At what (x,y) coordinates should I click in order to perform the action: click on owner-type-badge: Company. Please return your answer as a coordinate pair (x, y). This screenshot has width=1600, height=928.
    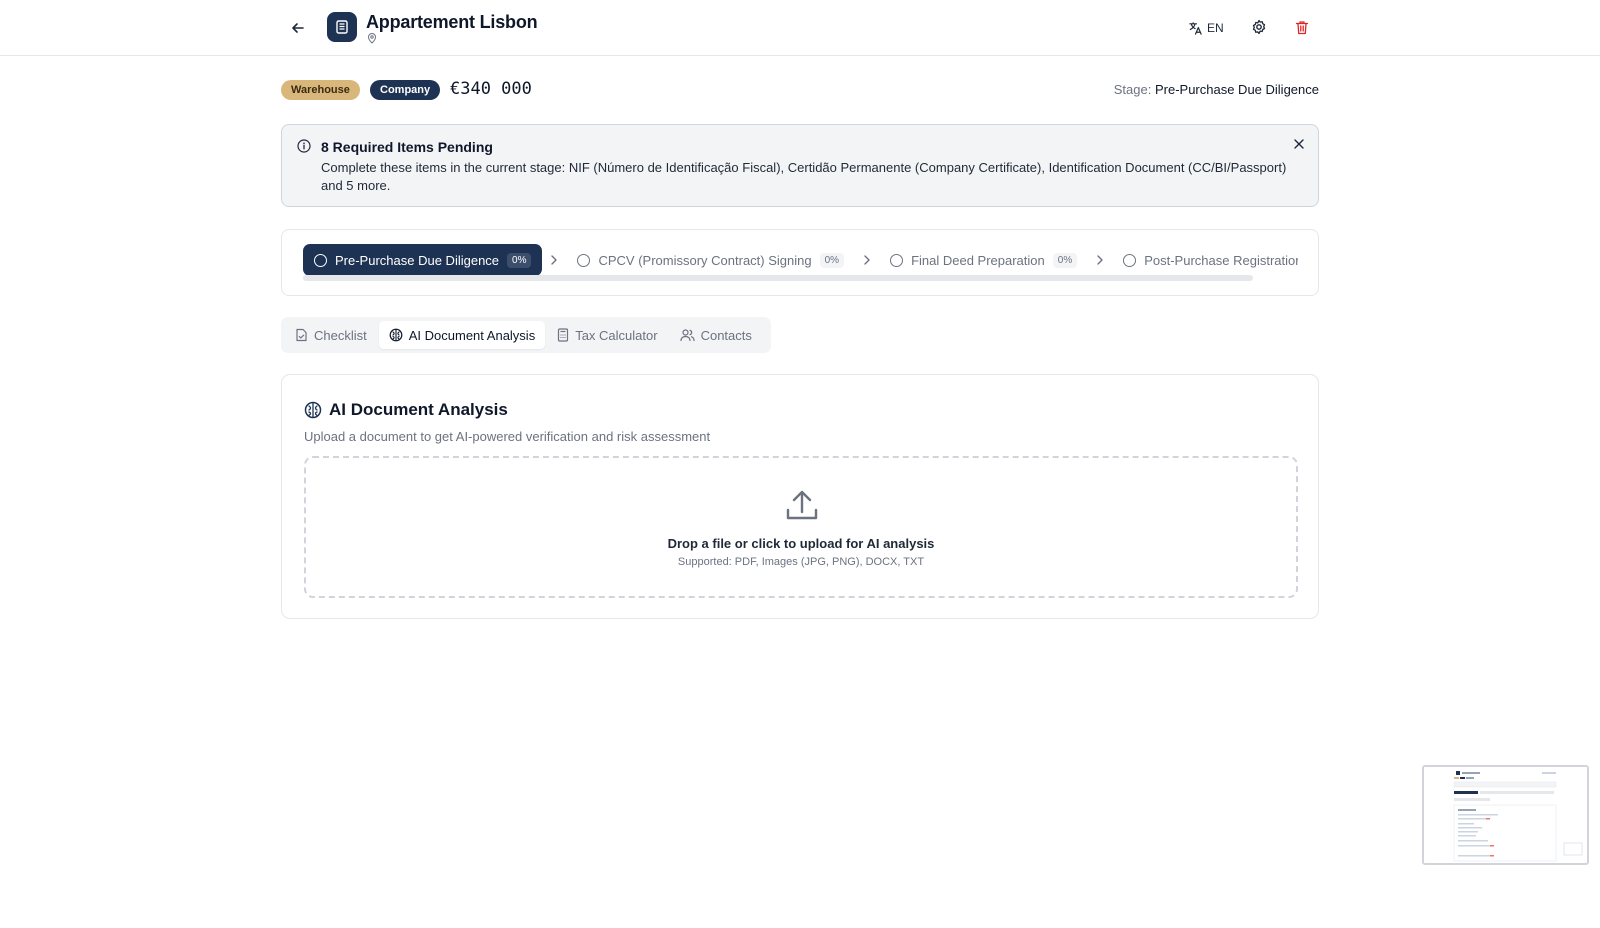
    Looking at the image, I should click on (405, 90).